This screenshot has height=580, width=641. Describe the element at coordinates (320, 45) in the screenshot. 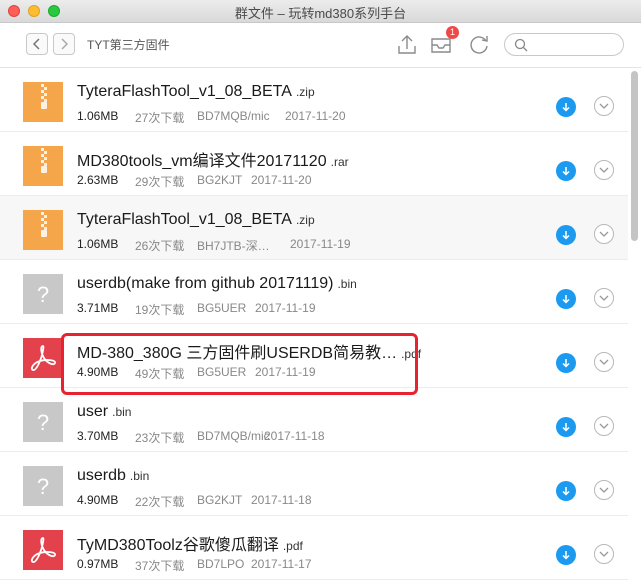

I see `toolbar: TYT第三方固件 1` at that location.